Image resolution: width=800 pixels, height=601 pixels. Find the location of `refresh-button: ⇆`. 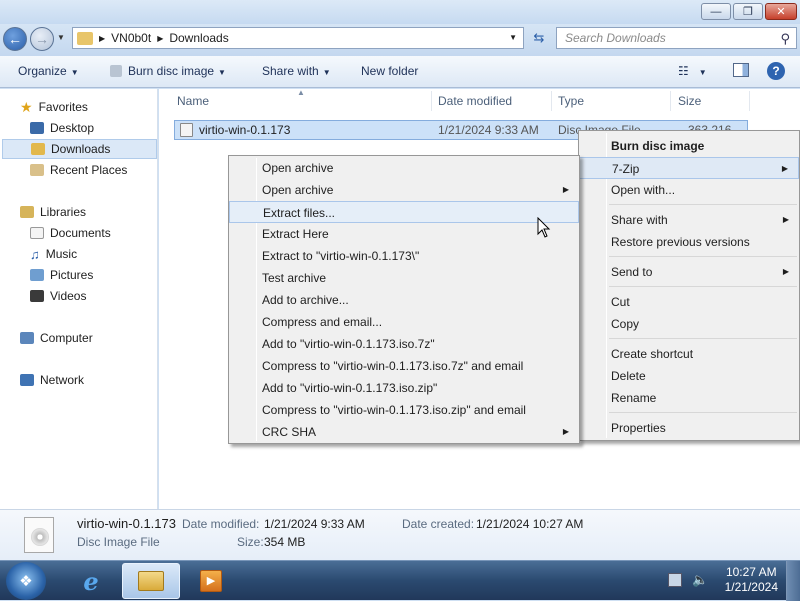

refresh-button: ⇆ is located at coordinates (539, 38).